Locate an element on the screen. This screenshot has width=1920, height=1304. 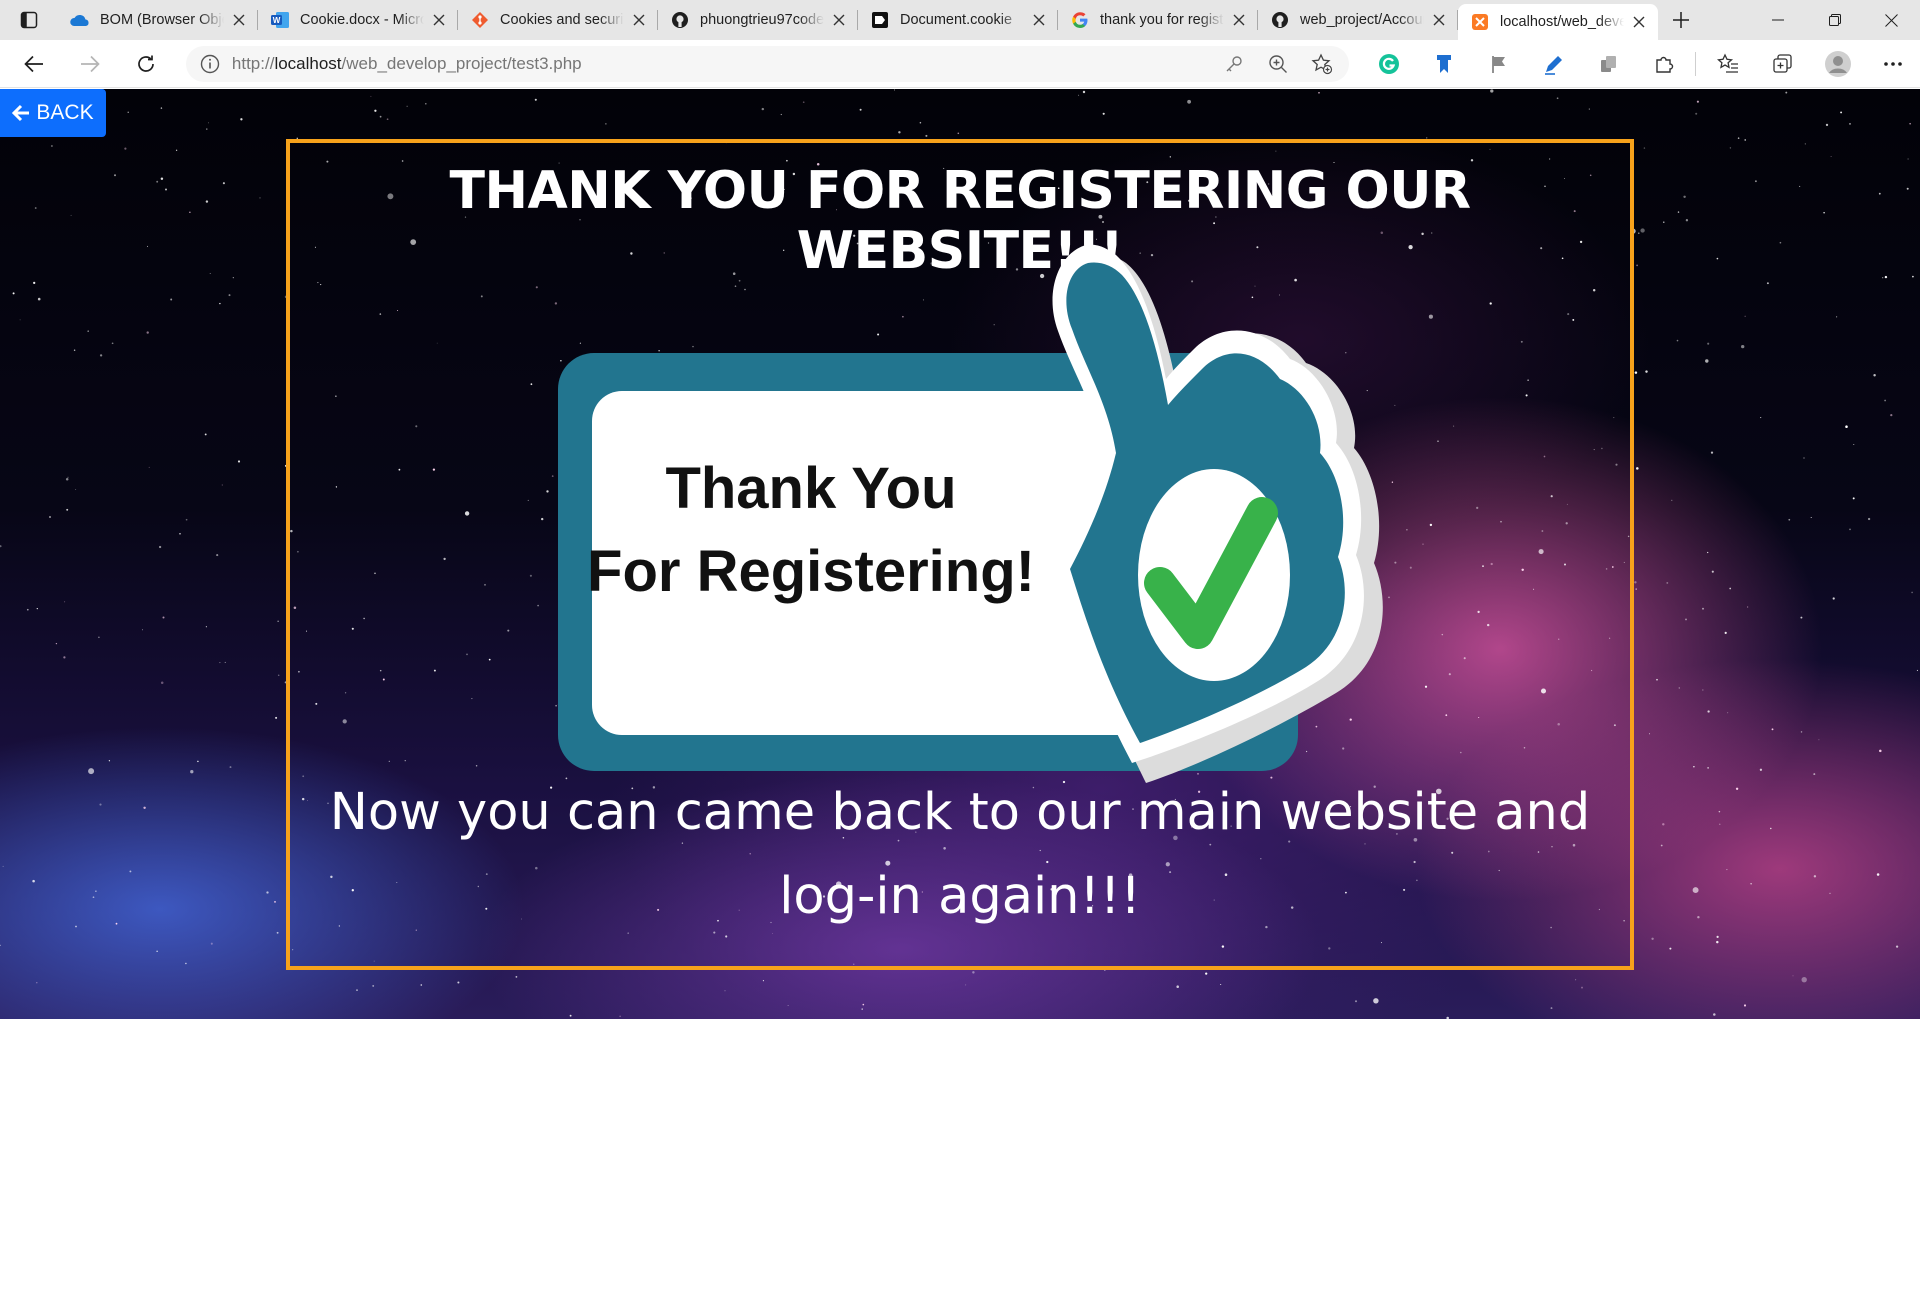
new-tab-button is located at coordinates (1681, 20).